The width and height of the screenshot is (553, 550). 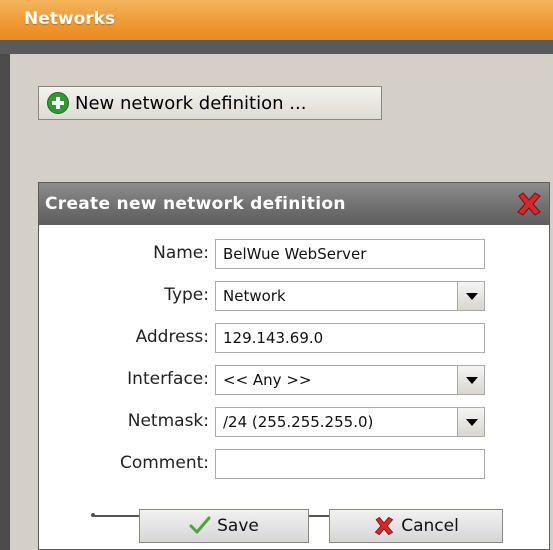 I want to click on dialog-titlebar: Create new network definition, so click(x=294, y=204).